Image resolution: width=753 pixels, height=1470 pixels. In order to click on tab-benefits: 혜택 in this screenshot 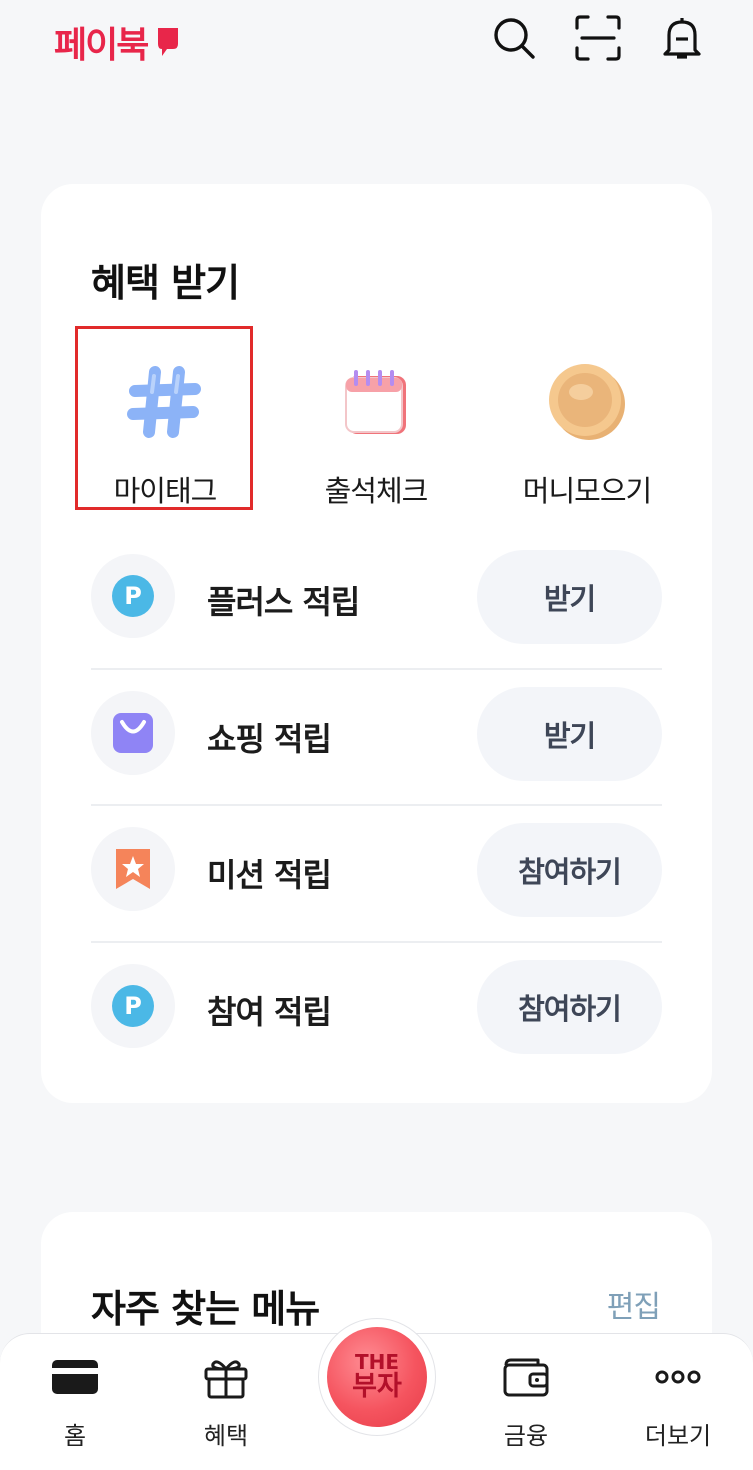, I will do `click(226, 1402)`.